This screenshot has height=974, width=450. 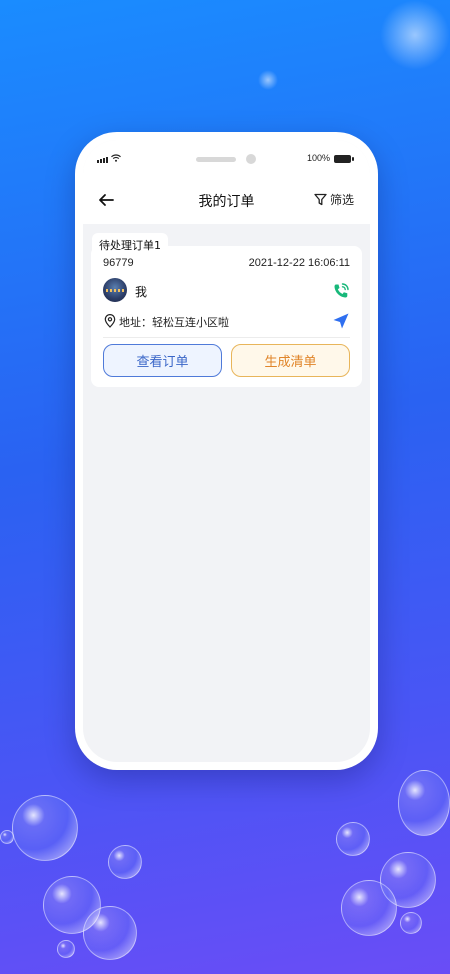 What do you see at coordinates (318, 158) in the screenshot?
I see `battery-percent: 100%` at bounding box center [318, 158].